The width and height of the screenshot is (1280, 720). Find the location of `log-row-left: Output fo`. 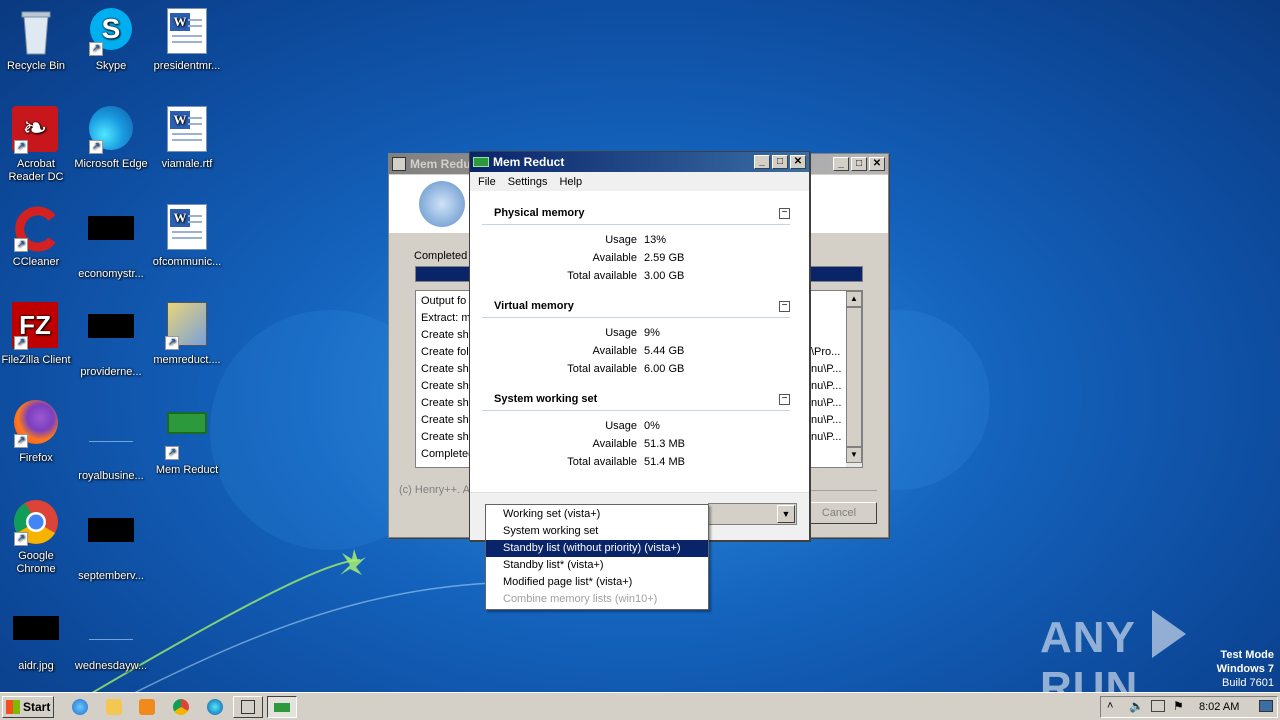

log-row-left: Output fo is located at coordinates (444, 301).